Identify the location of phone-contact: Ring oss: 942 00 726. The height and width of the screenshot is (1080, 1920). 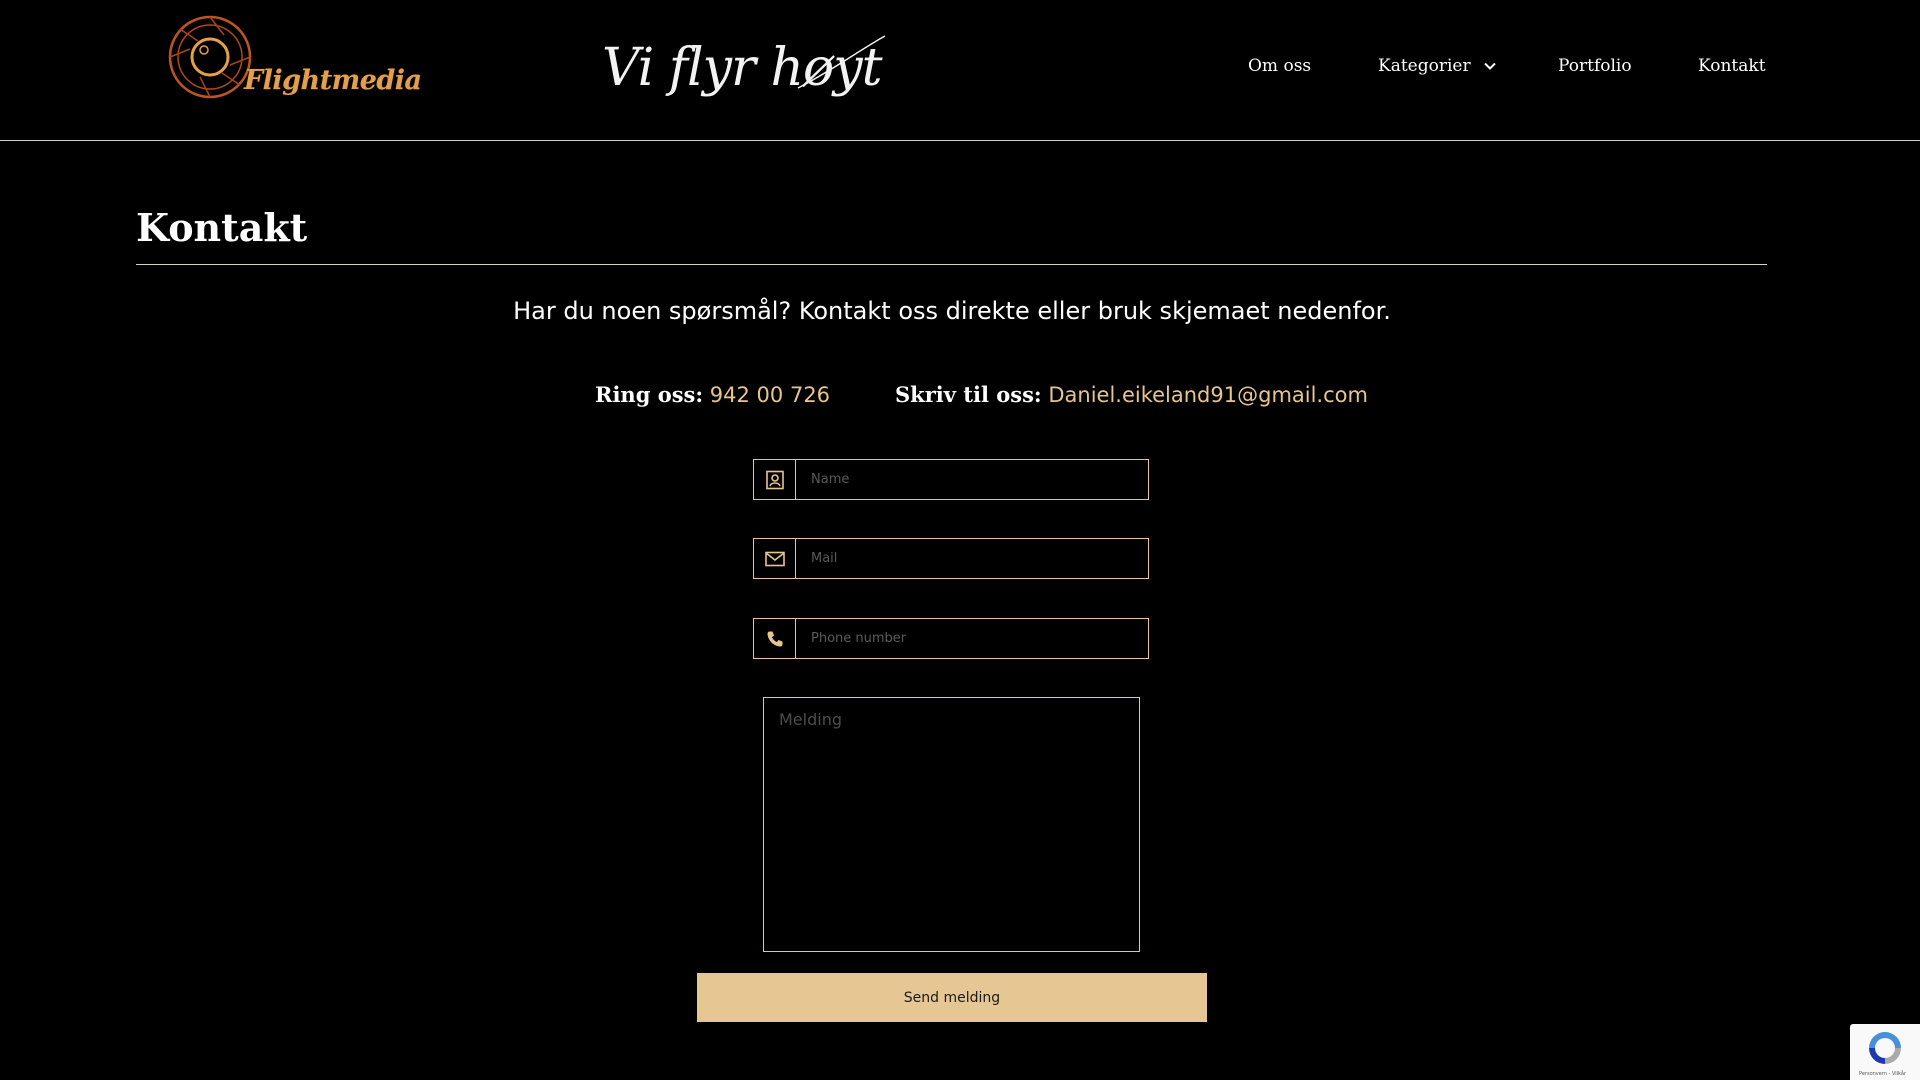
(712, 394).